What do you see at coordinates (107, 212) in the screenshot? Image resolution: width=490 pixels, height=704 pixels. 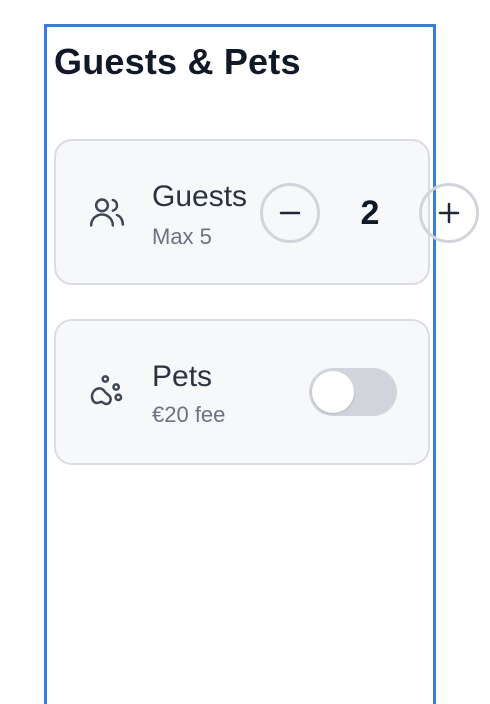 I see `users-icon` at bounding box center [107, 212].